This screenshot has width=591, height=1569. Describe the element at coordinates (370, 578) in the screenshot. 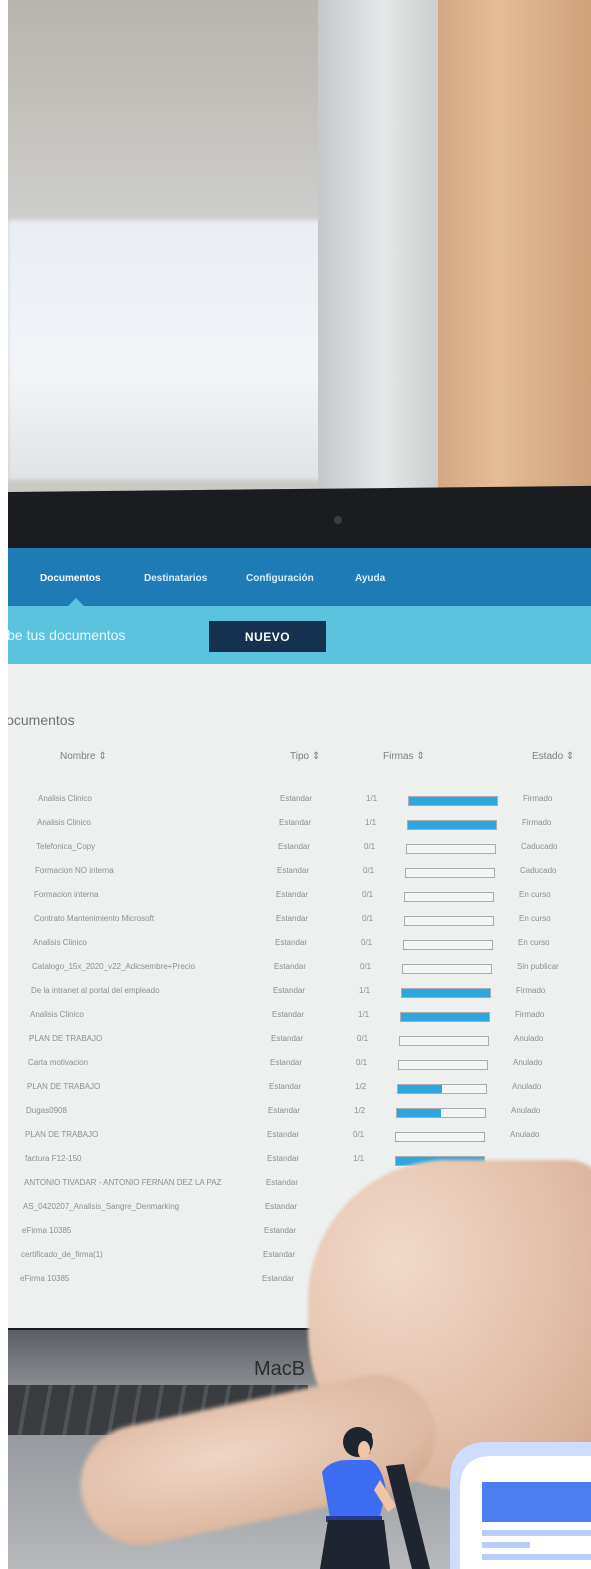

I see `nav-ayuda: Ayuda` at that location.